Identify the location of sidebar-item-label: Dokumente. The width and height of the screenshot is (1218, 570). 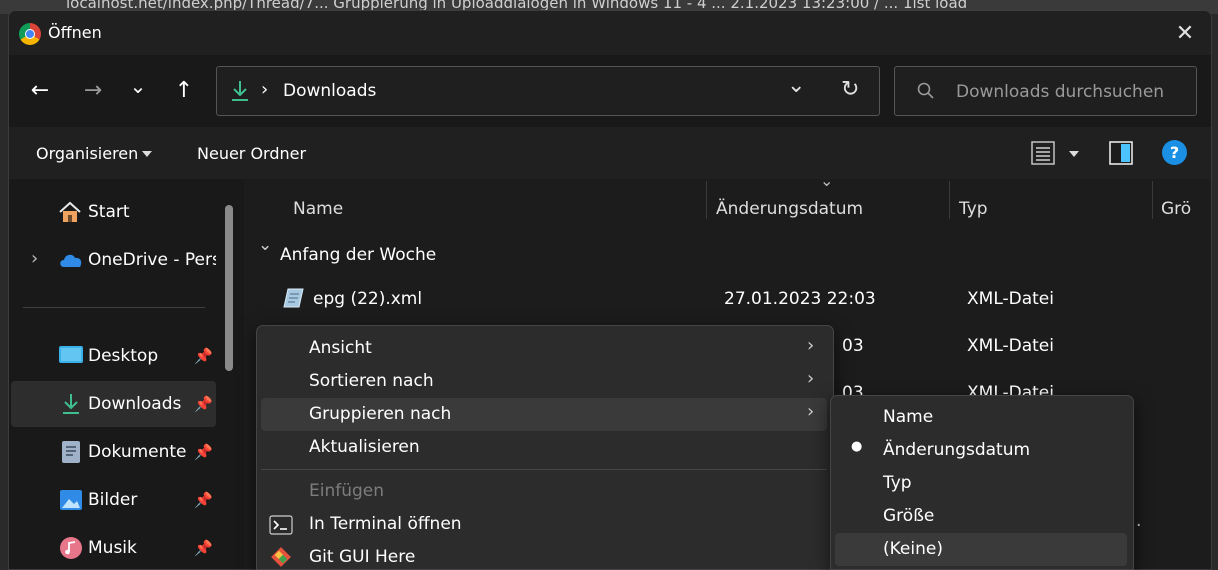
(137, 452).